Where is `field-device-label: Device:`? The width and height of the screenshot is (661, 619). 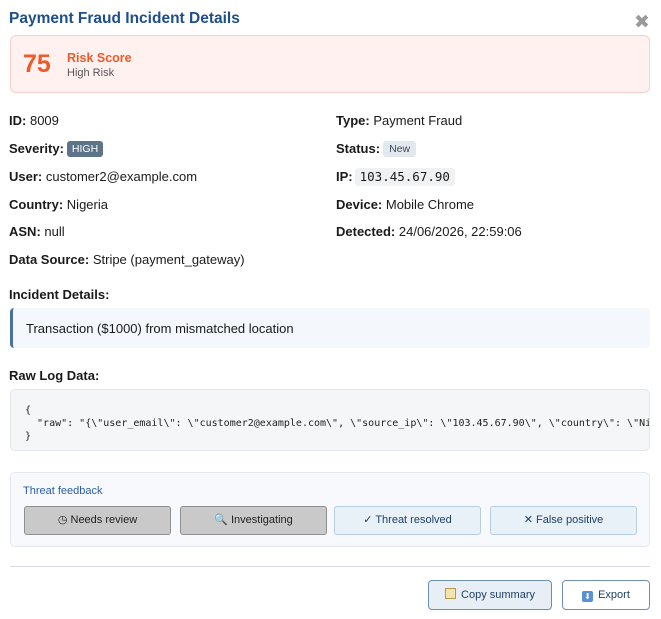 field-device-label: Device: is located at coordinates (359, 204).